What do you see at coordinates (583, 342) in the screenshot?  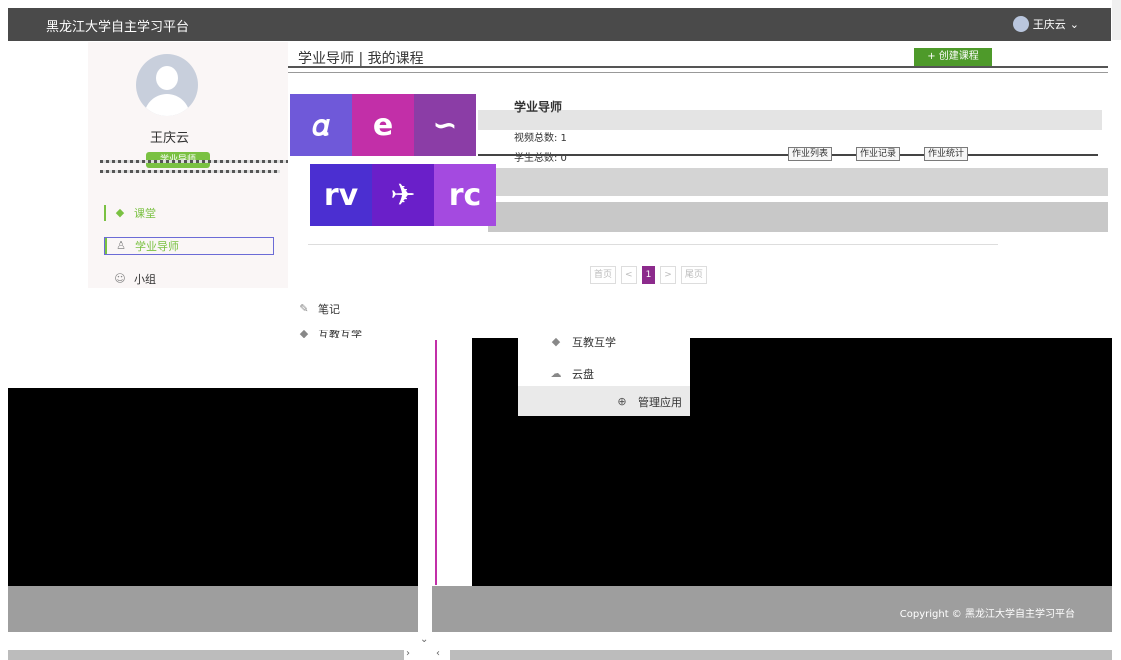 I see `dropdown-item-peer: ◆ 互教互学` at bounding box center [583, 342].